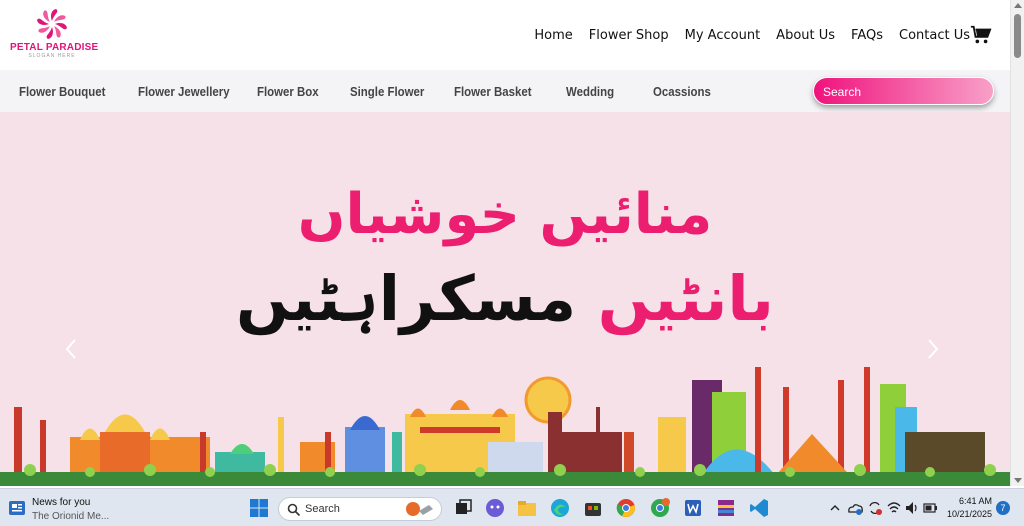  What do you see at coordinates (527, 508) in the screenshot?
I see `file-explorer-icon` at bounding box center [527, 508].